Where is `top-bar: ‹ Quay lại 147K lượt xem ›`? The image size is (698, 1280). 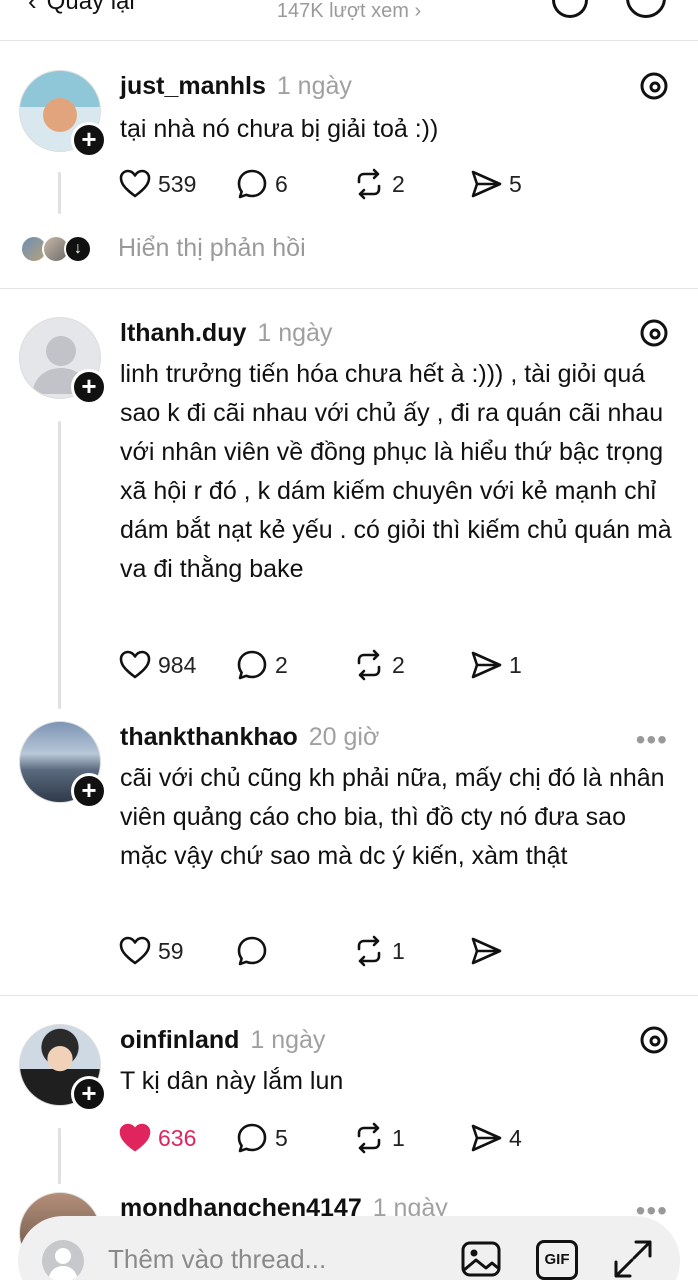 top-bar: ‹ Quay lại 147K lượt xem › is located at coordinates (349, 20).